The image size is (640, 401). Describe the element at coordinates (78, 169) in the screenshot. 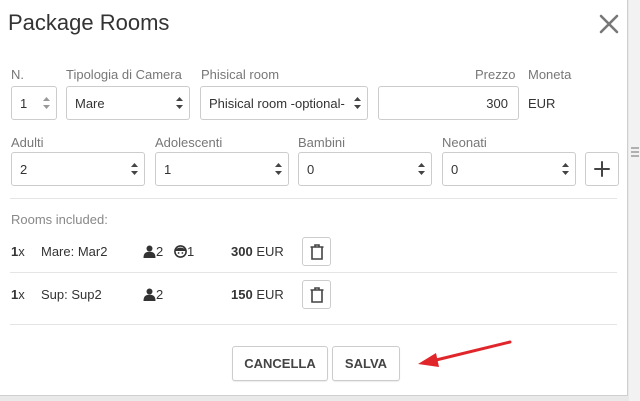

I see `adulti-select: 2` at that location.